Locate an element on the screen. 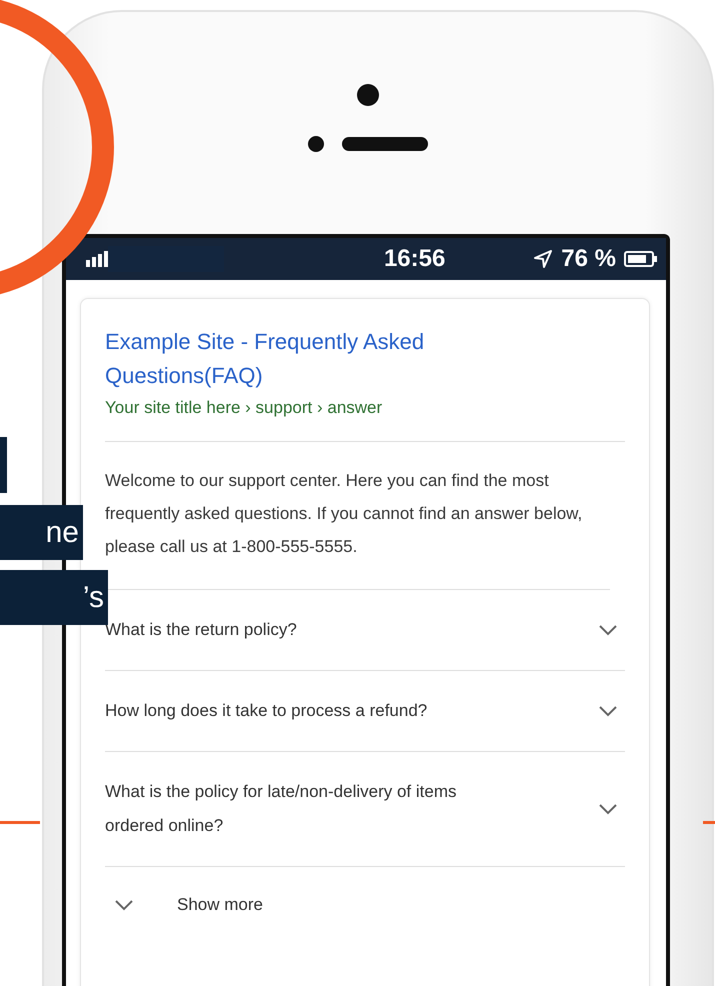 The image size is (715, 986). faq-item: How long does it take to process a refund? is located at coordinates (365, 711).